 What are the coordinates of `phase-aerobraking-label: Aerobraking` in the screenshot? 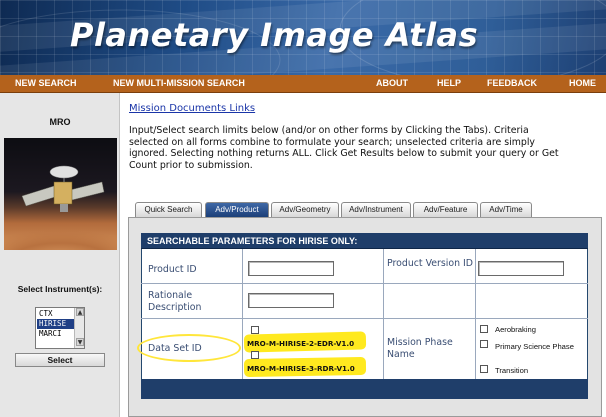 It's located at (515, 329).